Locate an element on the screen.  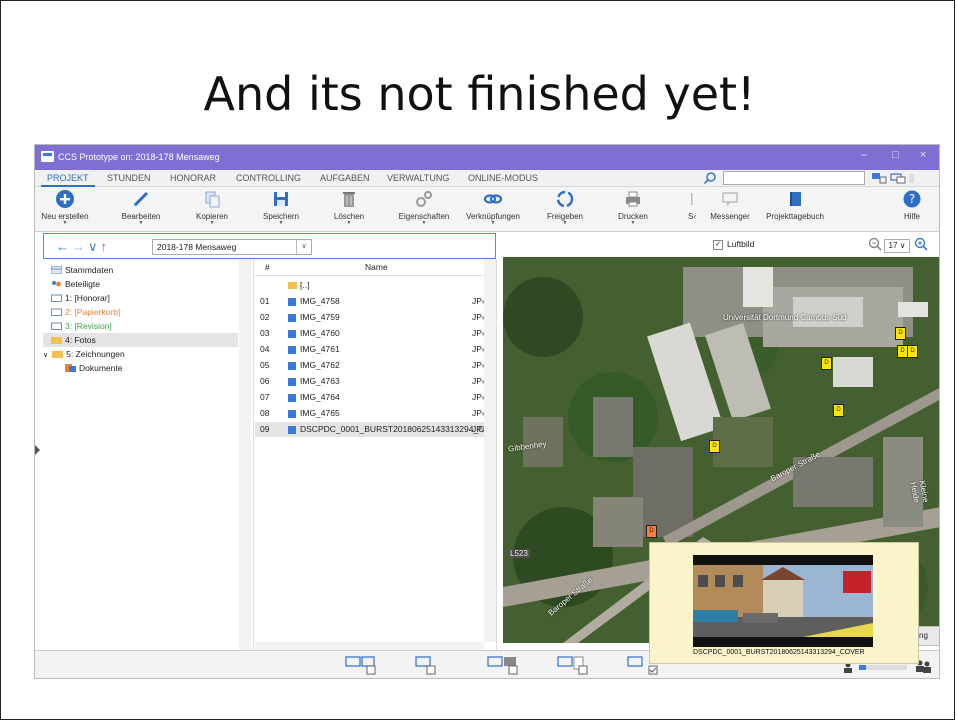
tree-item-papierkorb: 2: [Papierkorb] is located at coordinates (148, 312).